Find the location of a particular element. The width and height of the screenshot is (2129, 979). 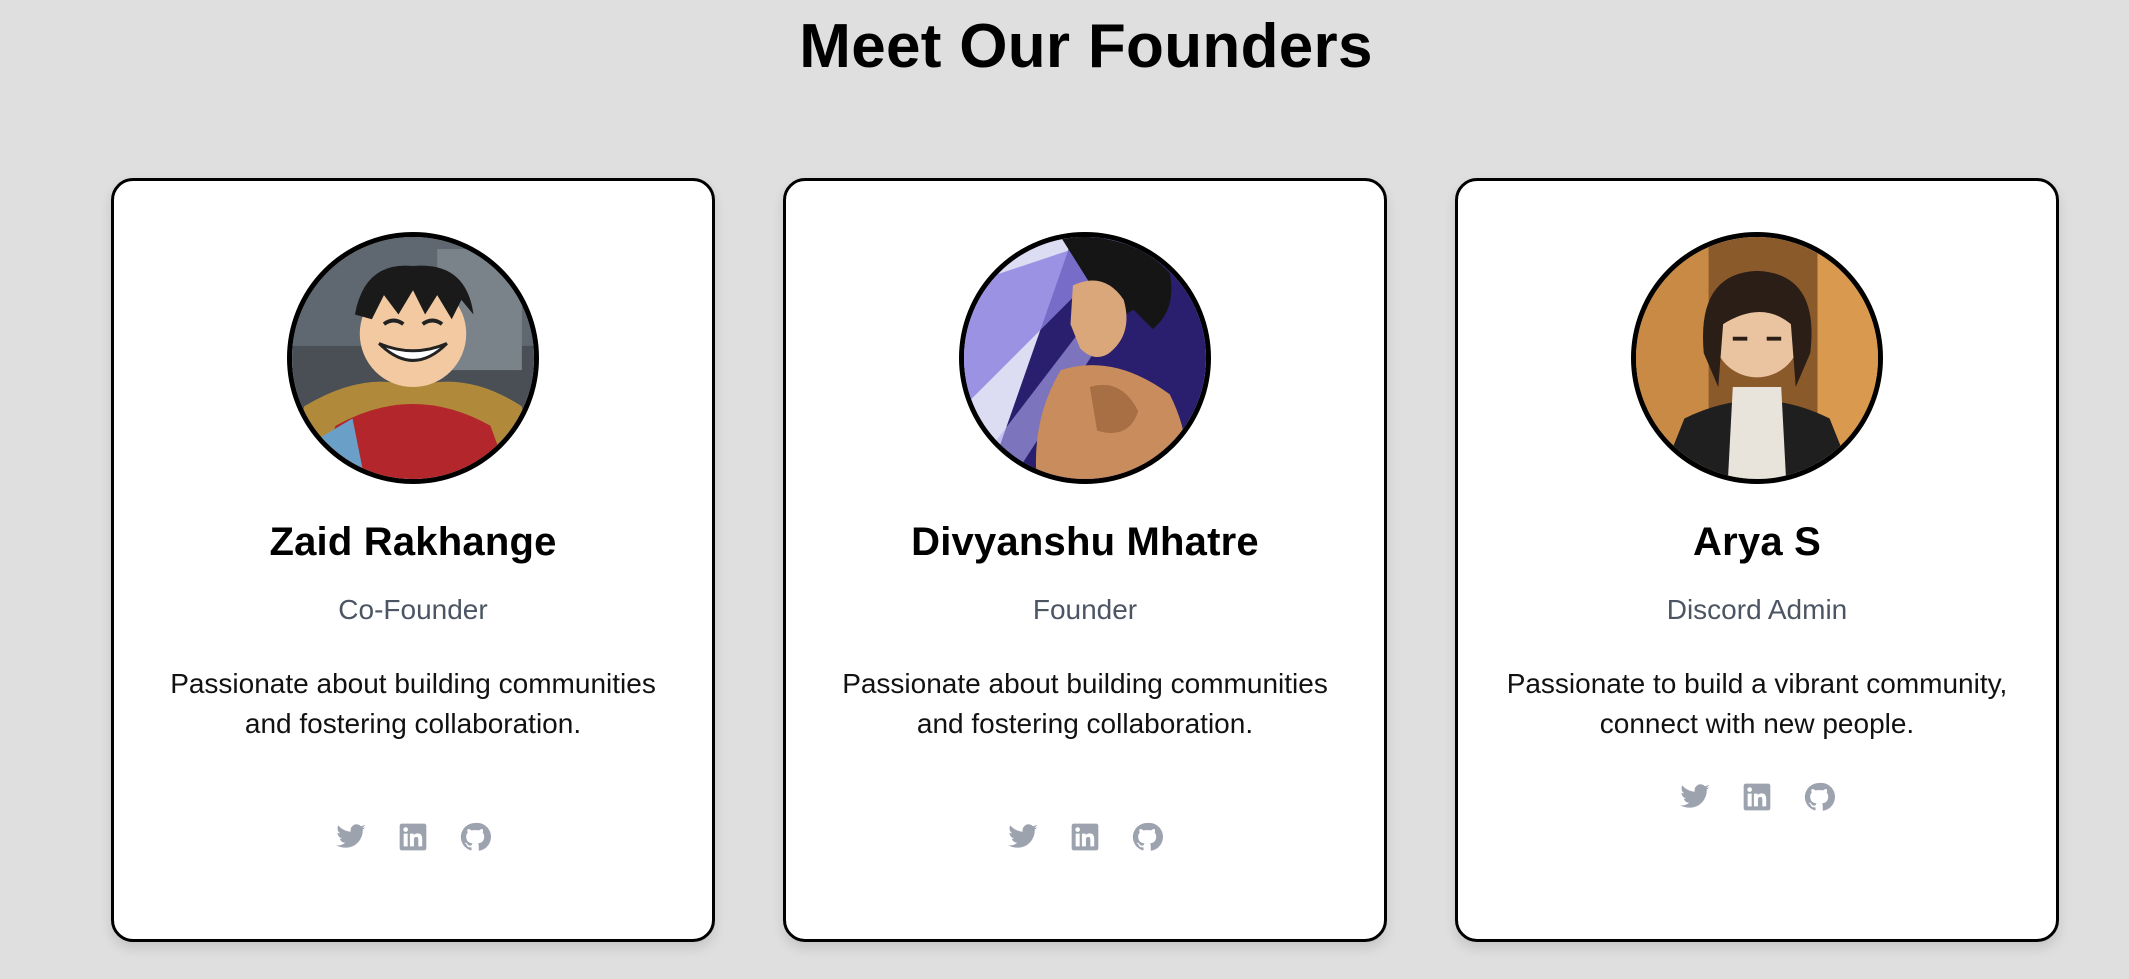

avatar-anime-warrior-icon is located at coordinates (1085, 358).